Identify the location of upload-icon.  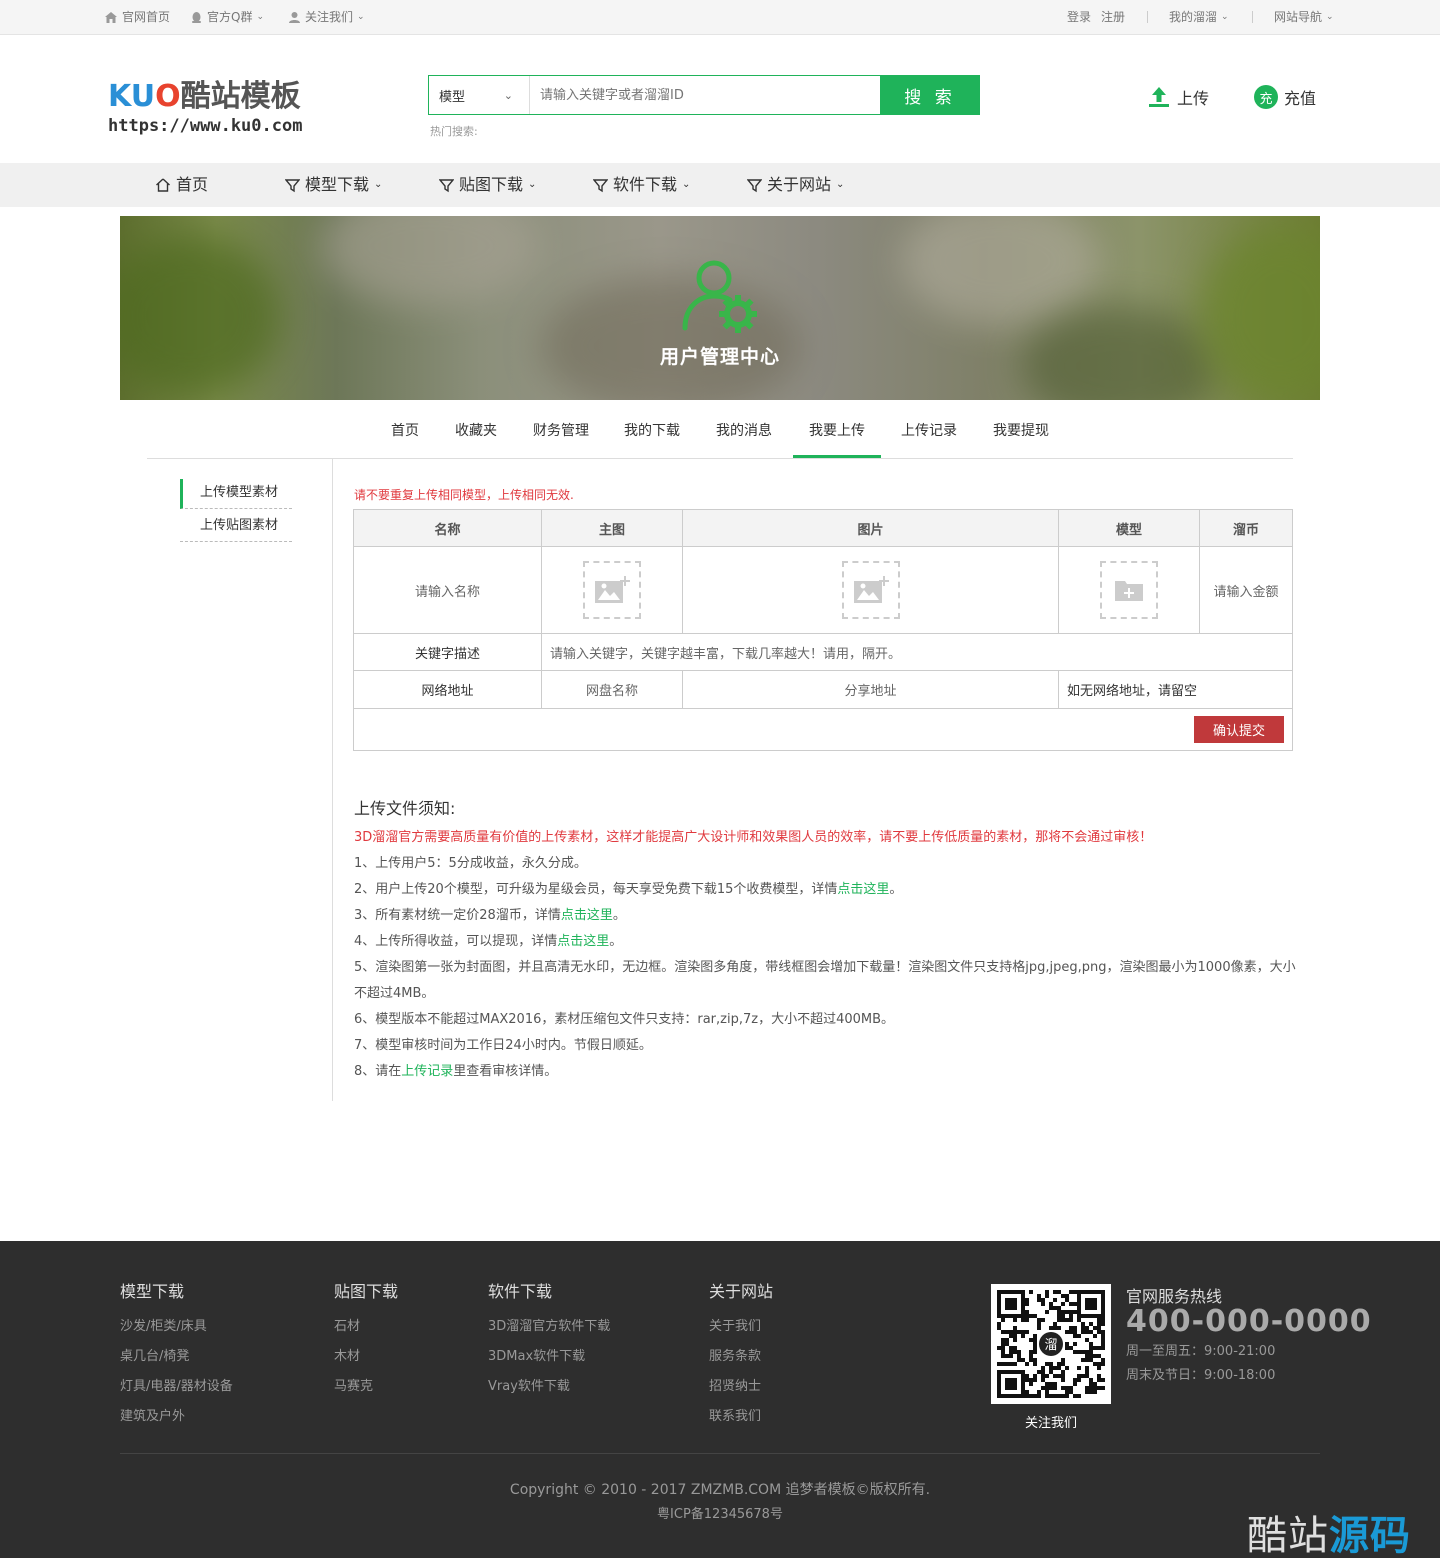
(1159, 97).